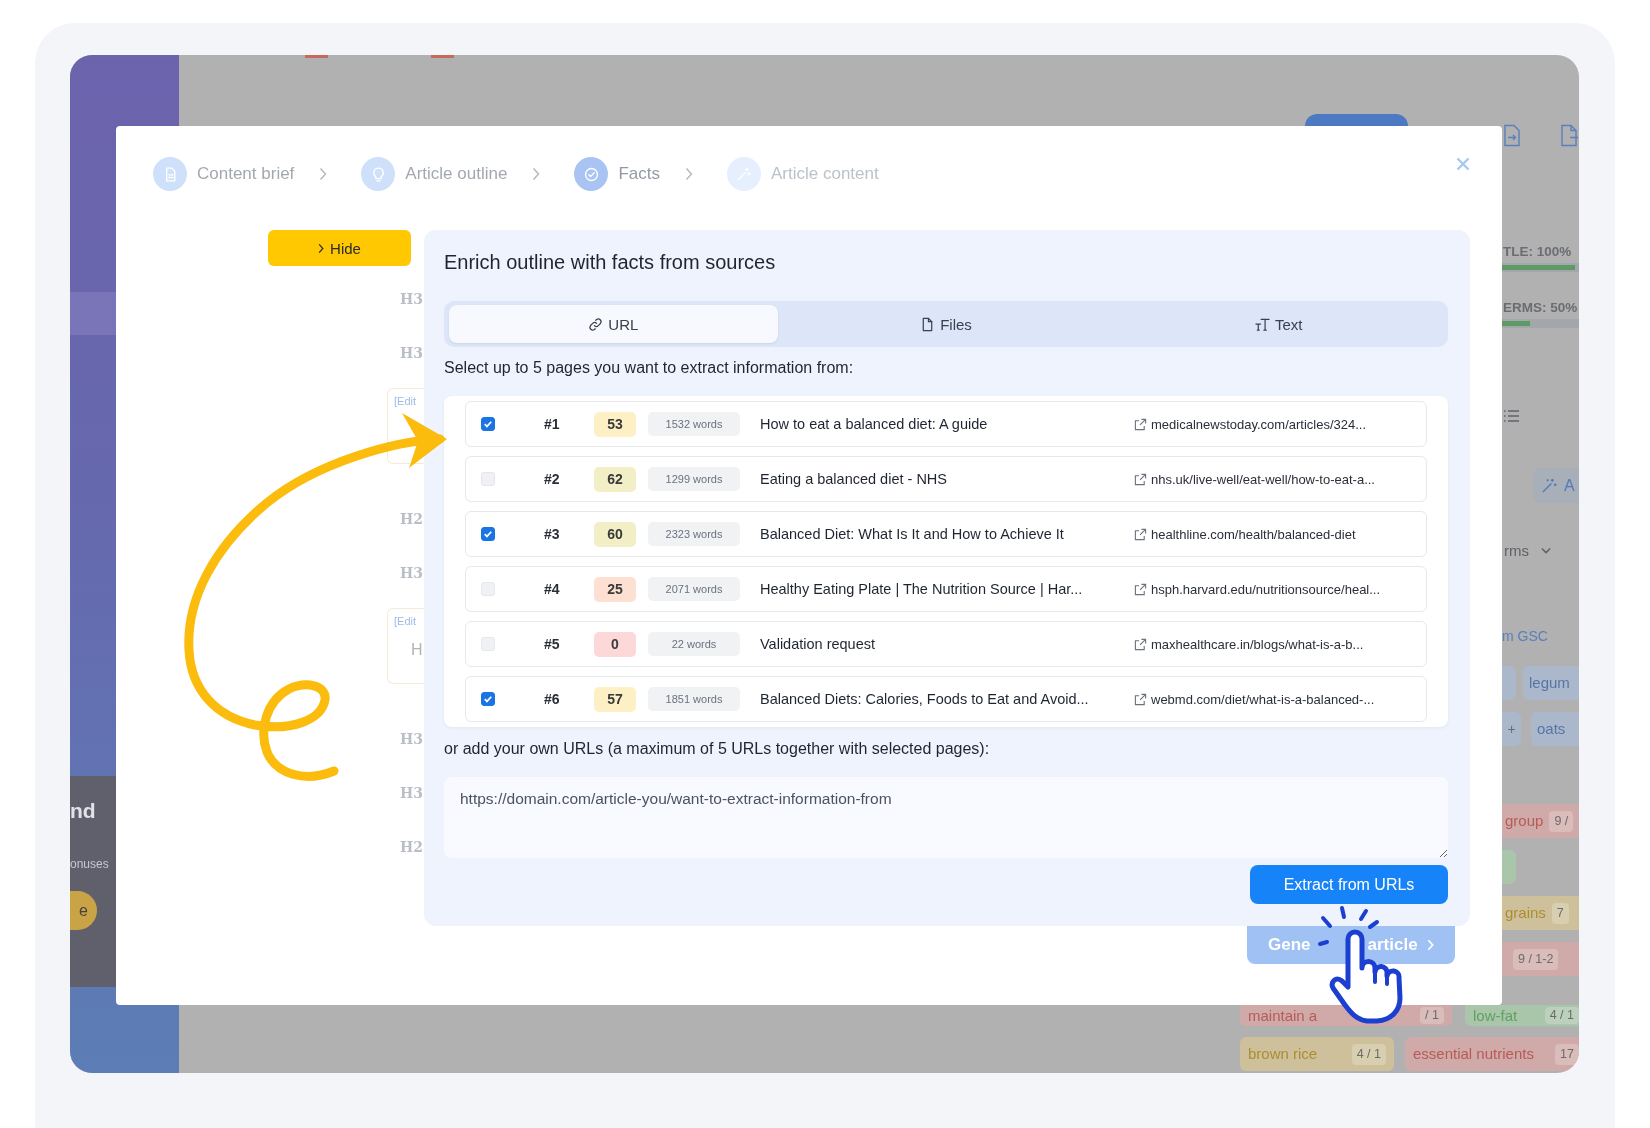 Image resolution: width=1650 pixels, height=1128 pixels. What do you see at coordinates (552, 644) in the screenshot?
I see `rank-number: #5` at bounding box center [552, 644].